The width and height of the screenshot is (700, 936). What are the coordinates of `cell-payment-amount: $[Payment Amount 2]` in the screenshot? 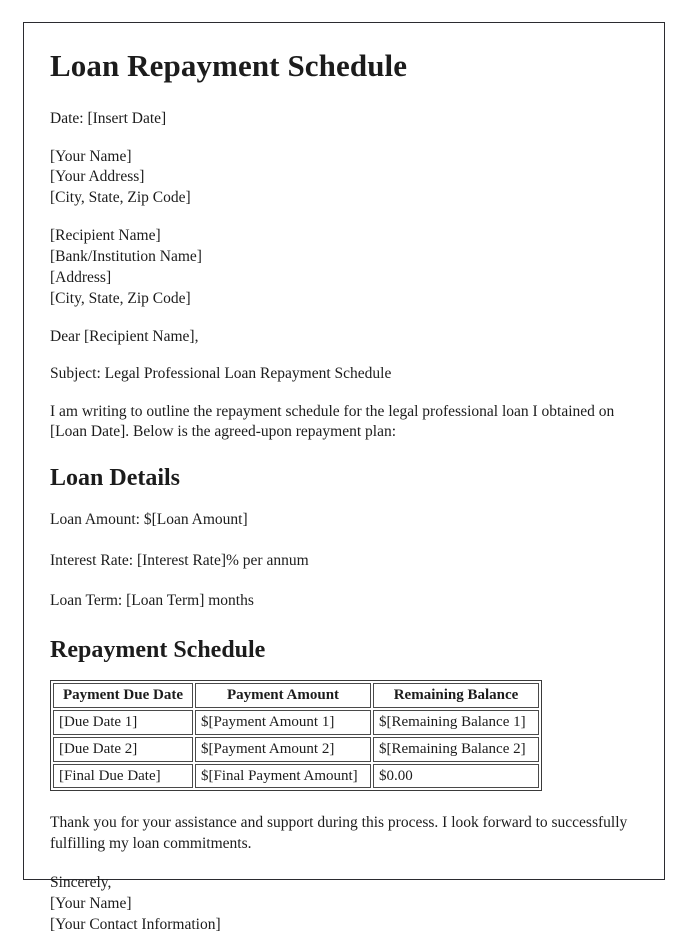 It's located at (283, 749).